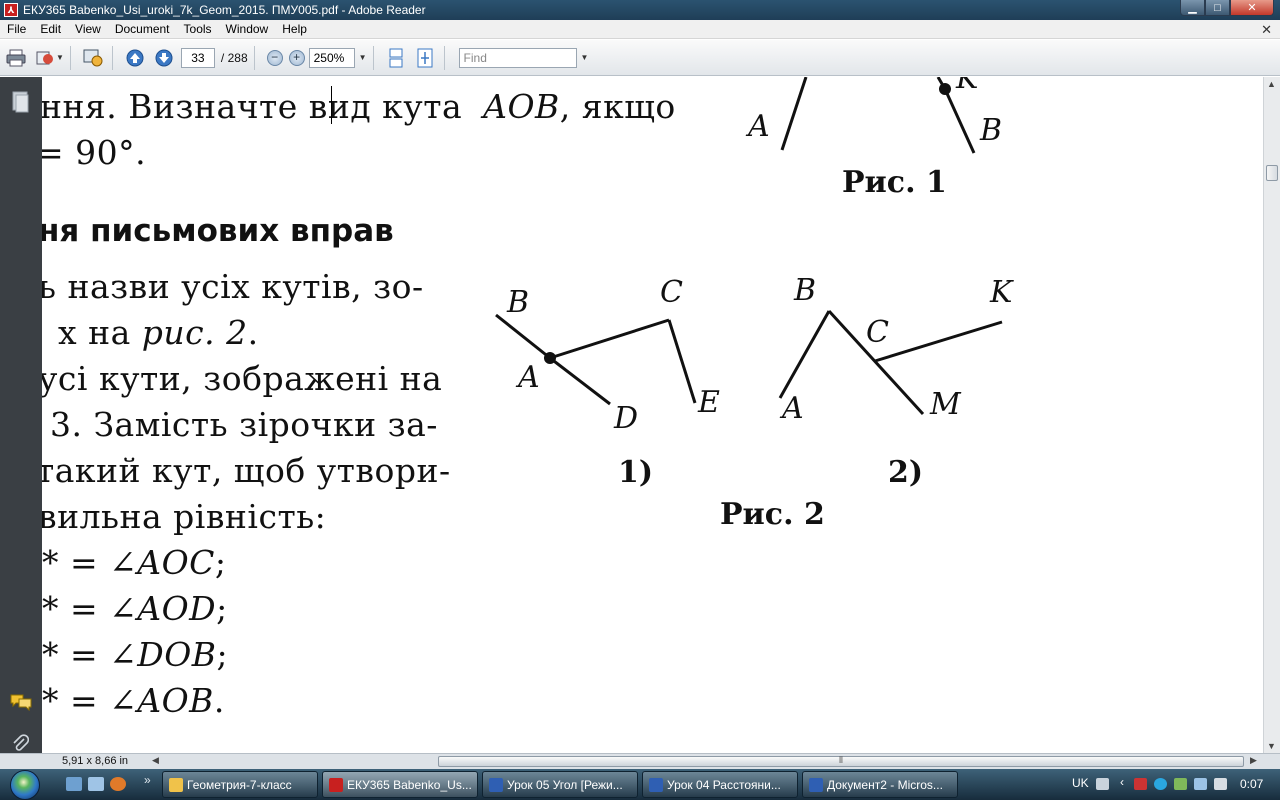 This screenshot has width=1280, height=800. I want to click on fig2-1-label-d: D, so click(626, 418).